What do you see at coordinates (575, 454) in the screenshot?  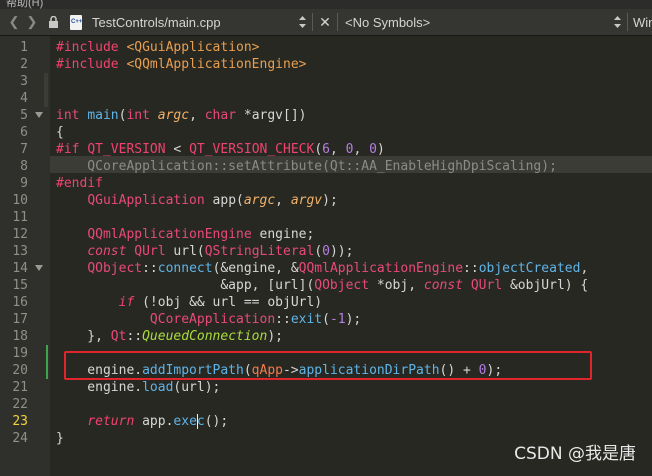 I see `watermark: CSDN @我是唐` at bounding box center [575, 454].